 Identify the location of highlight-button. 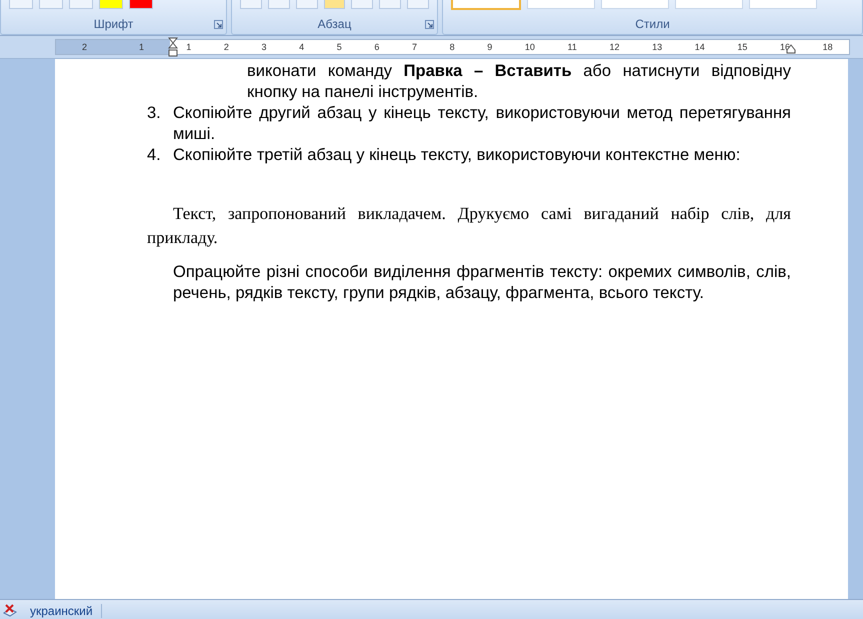
(111, 4).